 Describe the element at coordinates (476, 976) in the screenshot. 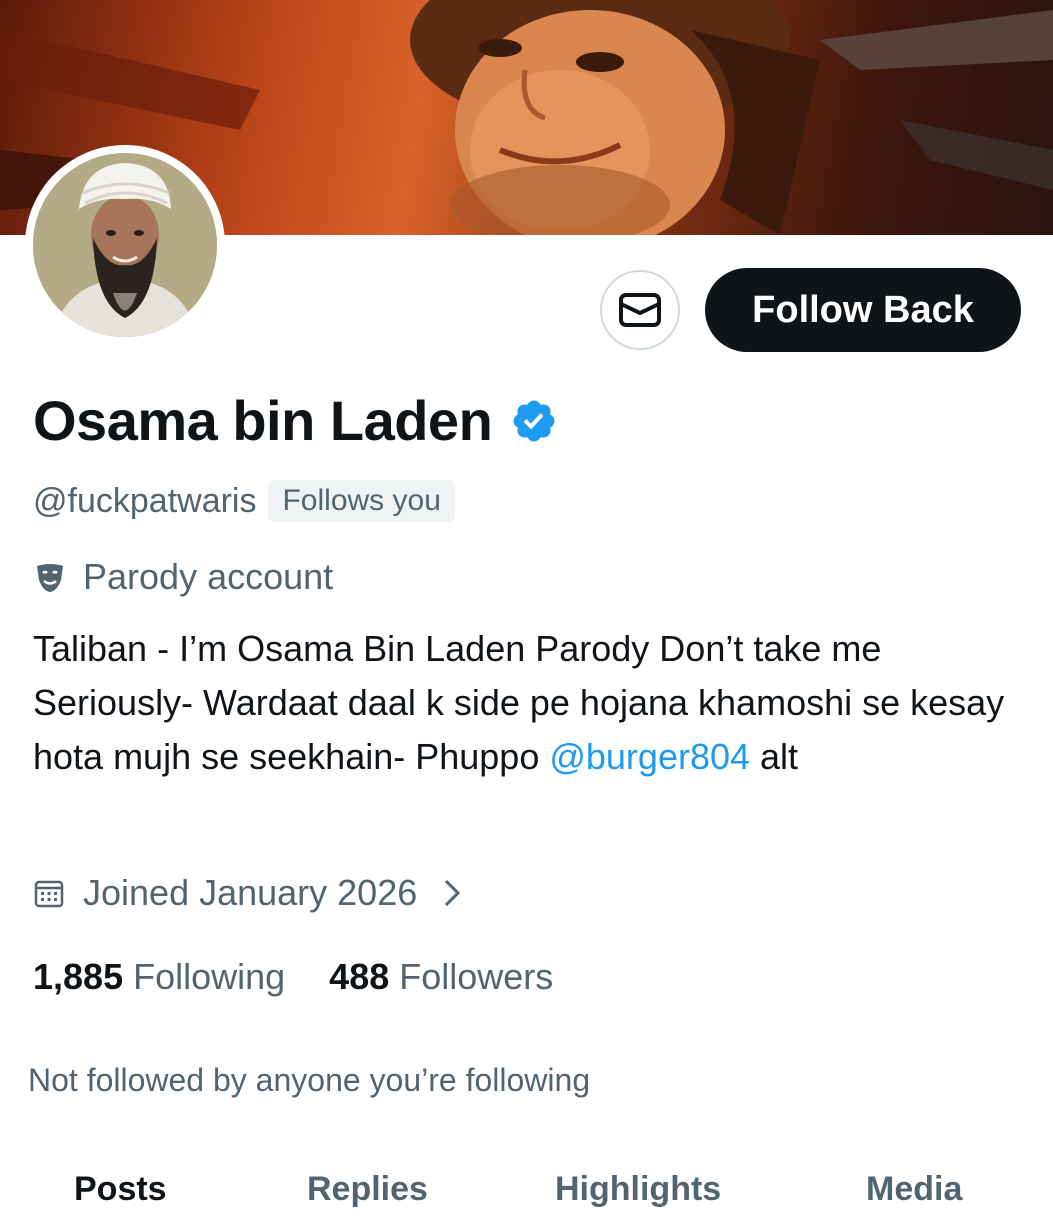

I see `followers-label: Followers` at that location.